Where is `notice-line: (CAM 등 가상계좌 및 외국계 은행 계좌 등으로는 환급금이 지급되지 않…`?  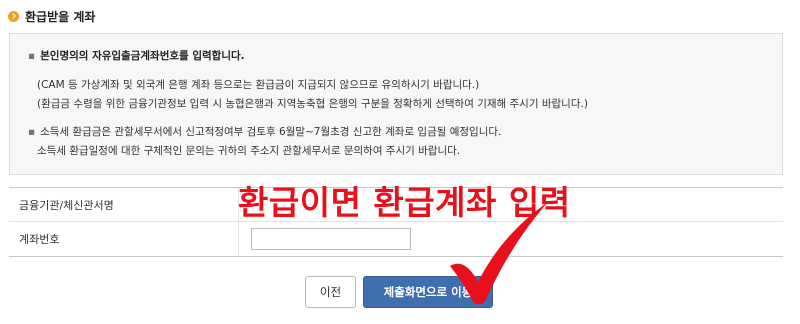
notice-line: (CAM 등 가상계좌 및 외국계 은행 계좌 등으로는 환급금이 지급되지 않… is located at coordinates (258, 85).